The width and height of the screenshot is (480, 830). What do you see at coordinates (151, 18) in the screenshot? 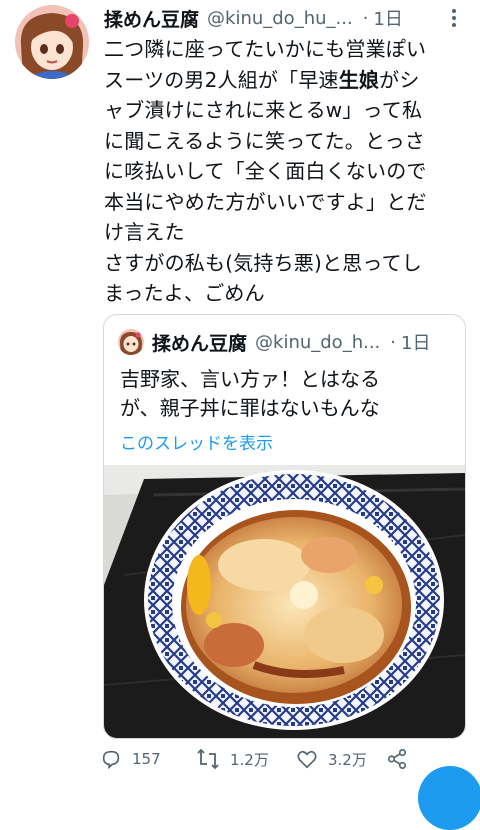
I see `author-name: 揉めん豆腐` at bounding box center [151, 18].